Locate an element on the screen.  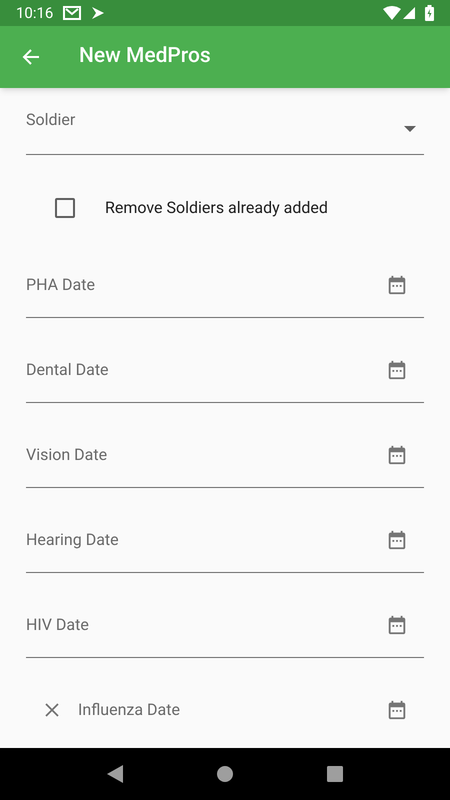
wifi-icon is located at coordinates (392, 13).